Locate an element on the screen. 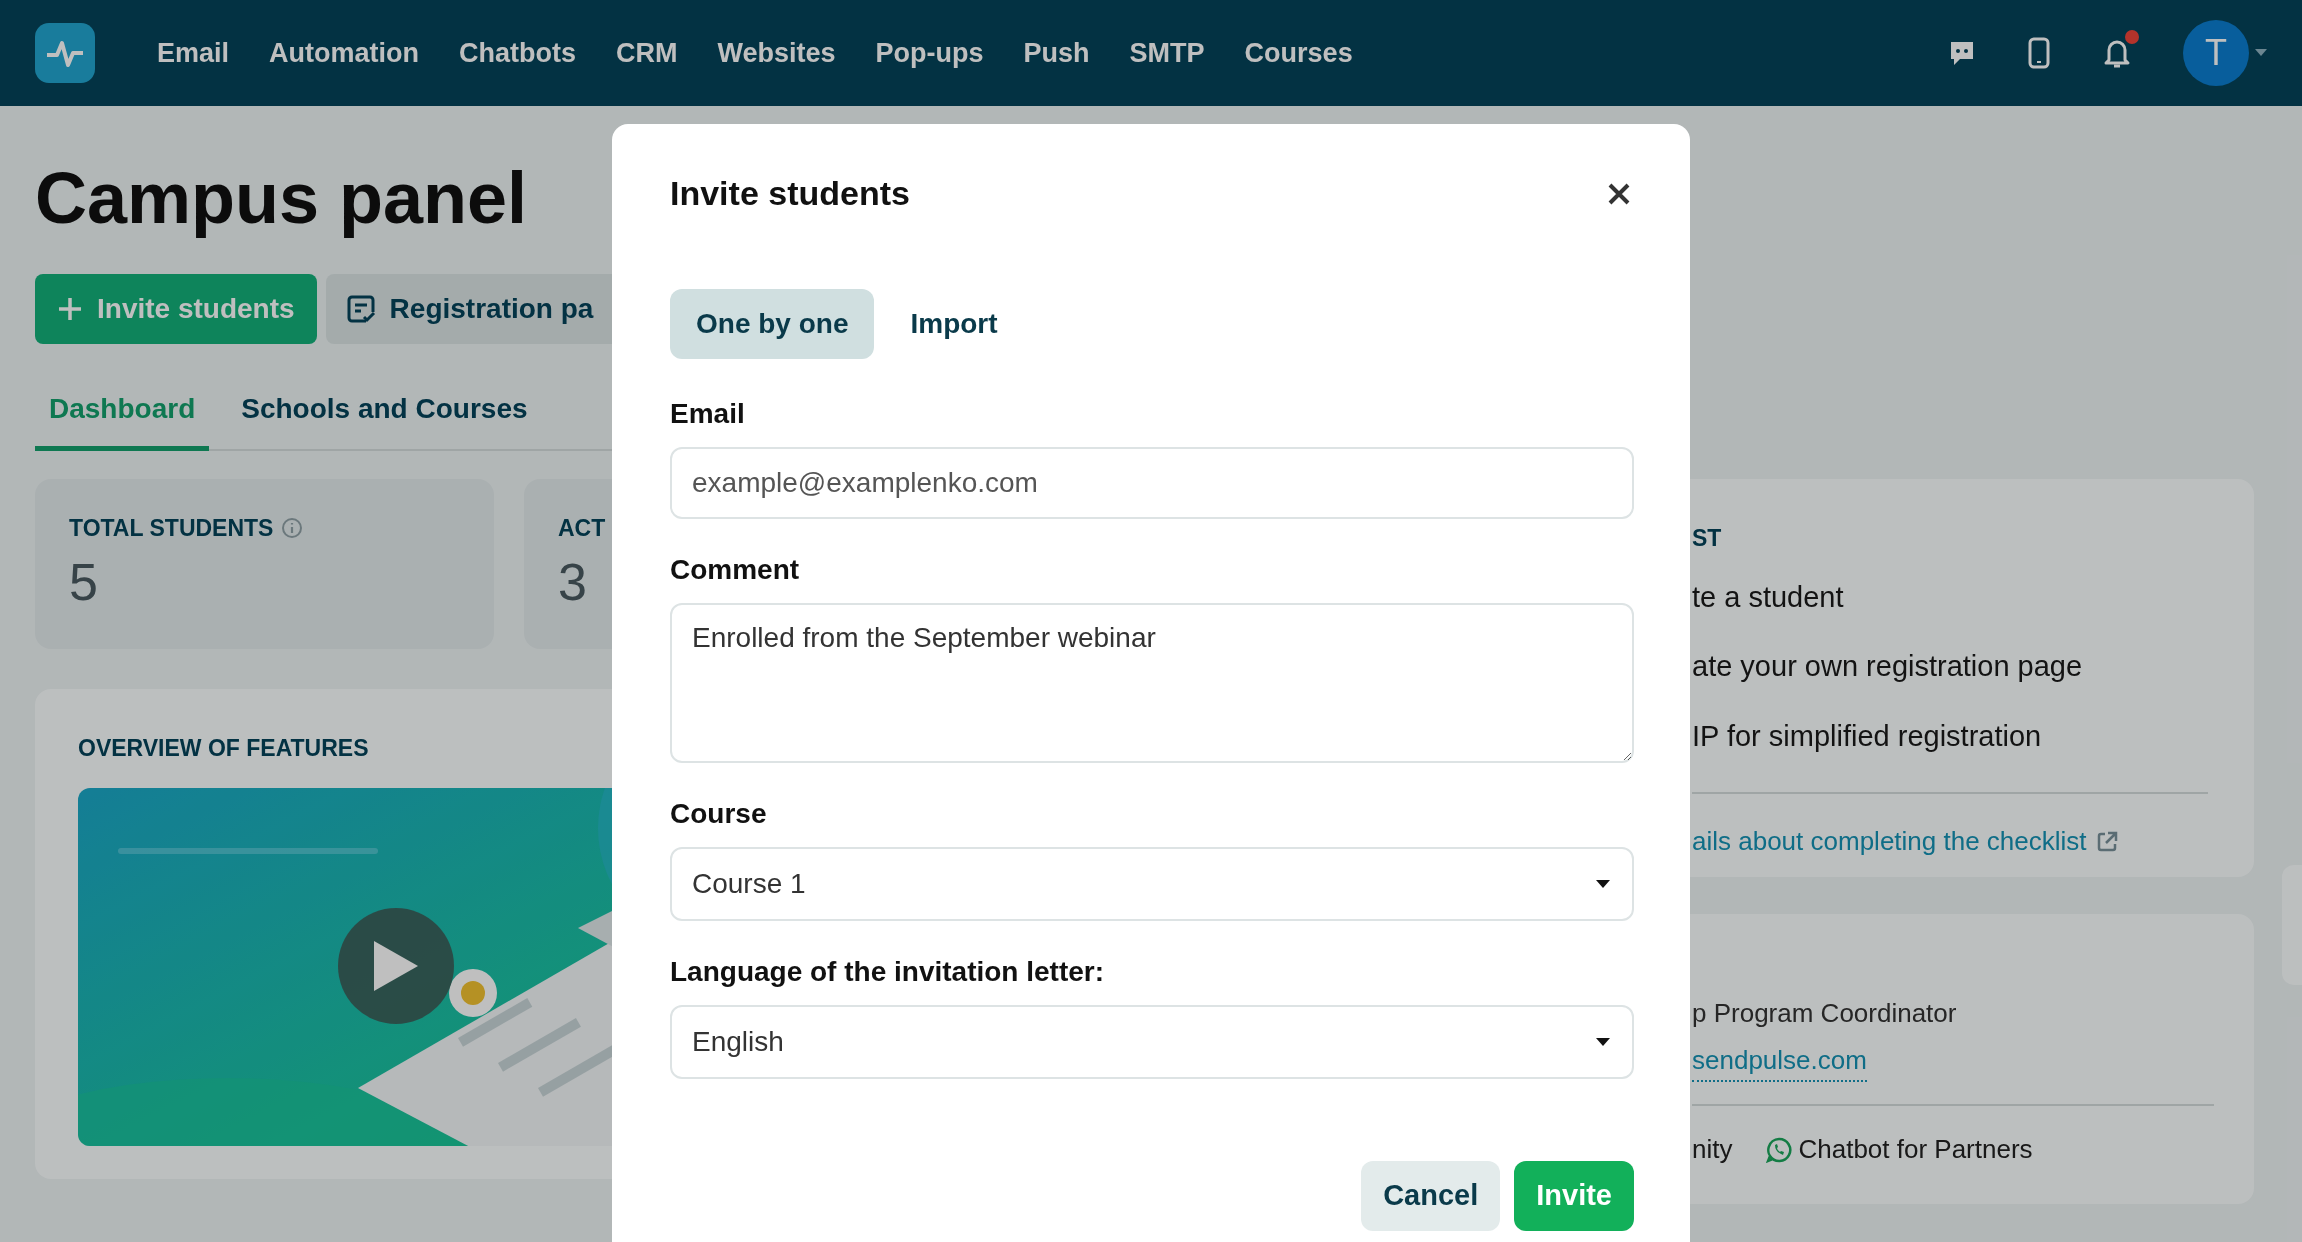  nav-link: Push is located at coordinates (1056, 53).